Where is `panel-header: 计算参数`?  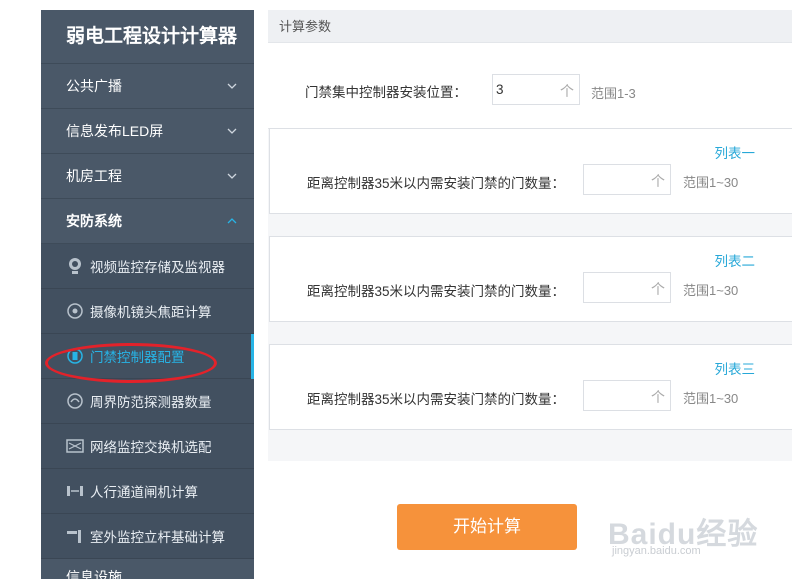 panel-header: 计算参数 is located at coordinates (530, 26).